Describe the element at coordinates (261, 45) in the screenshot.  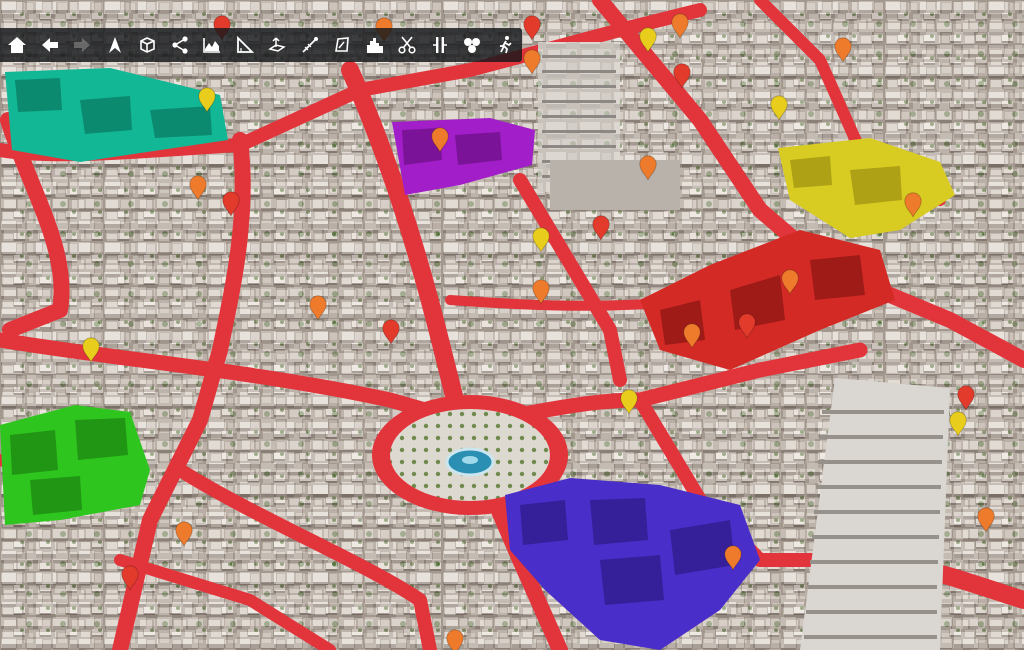
I see `map-toolbar` at that location.